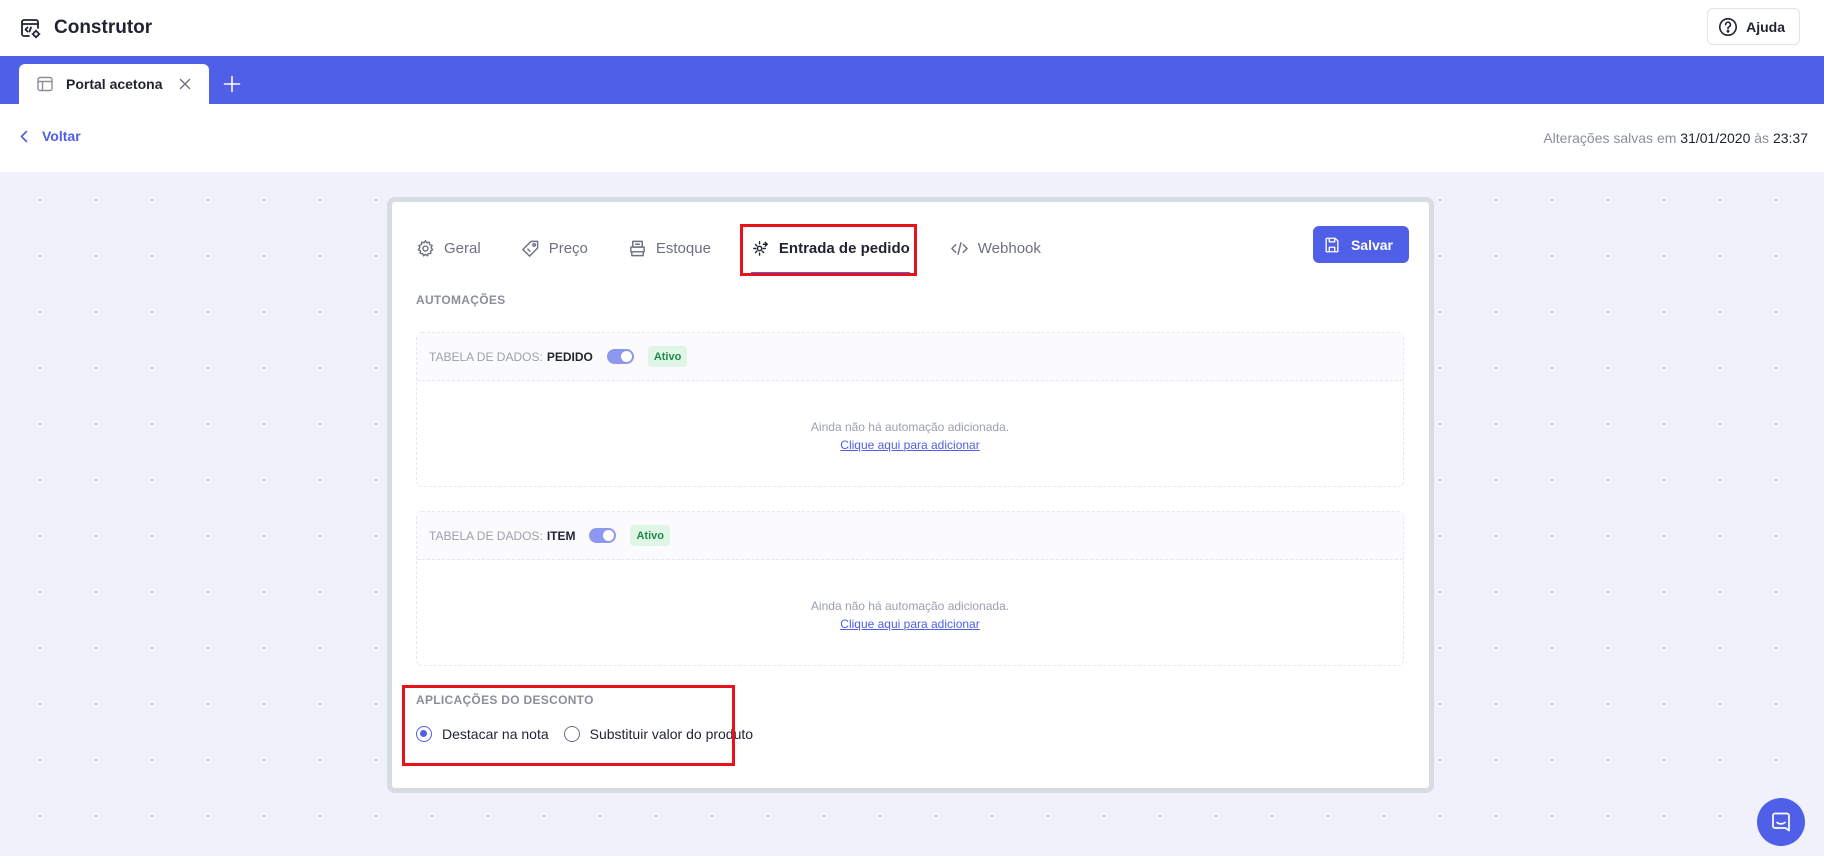 The height and width of the screenshot is (856, 1824). I want to click on help-button: Ajuda, so click(1753, 26).